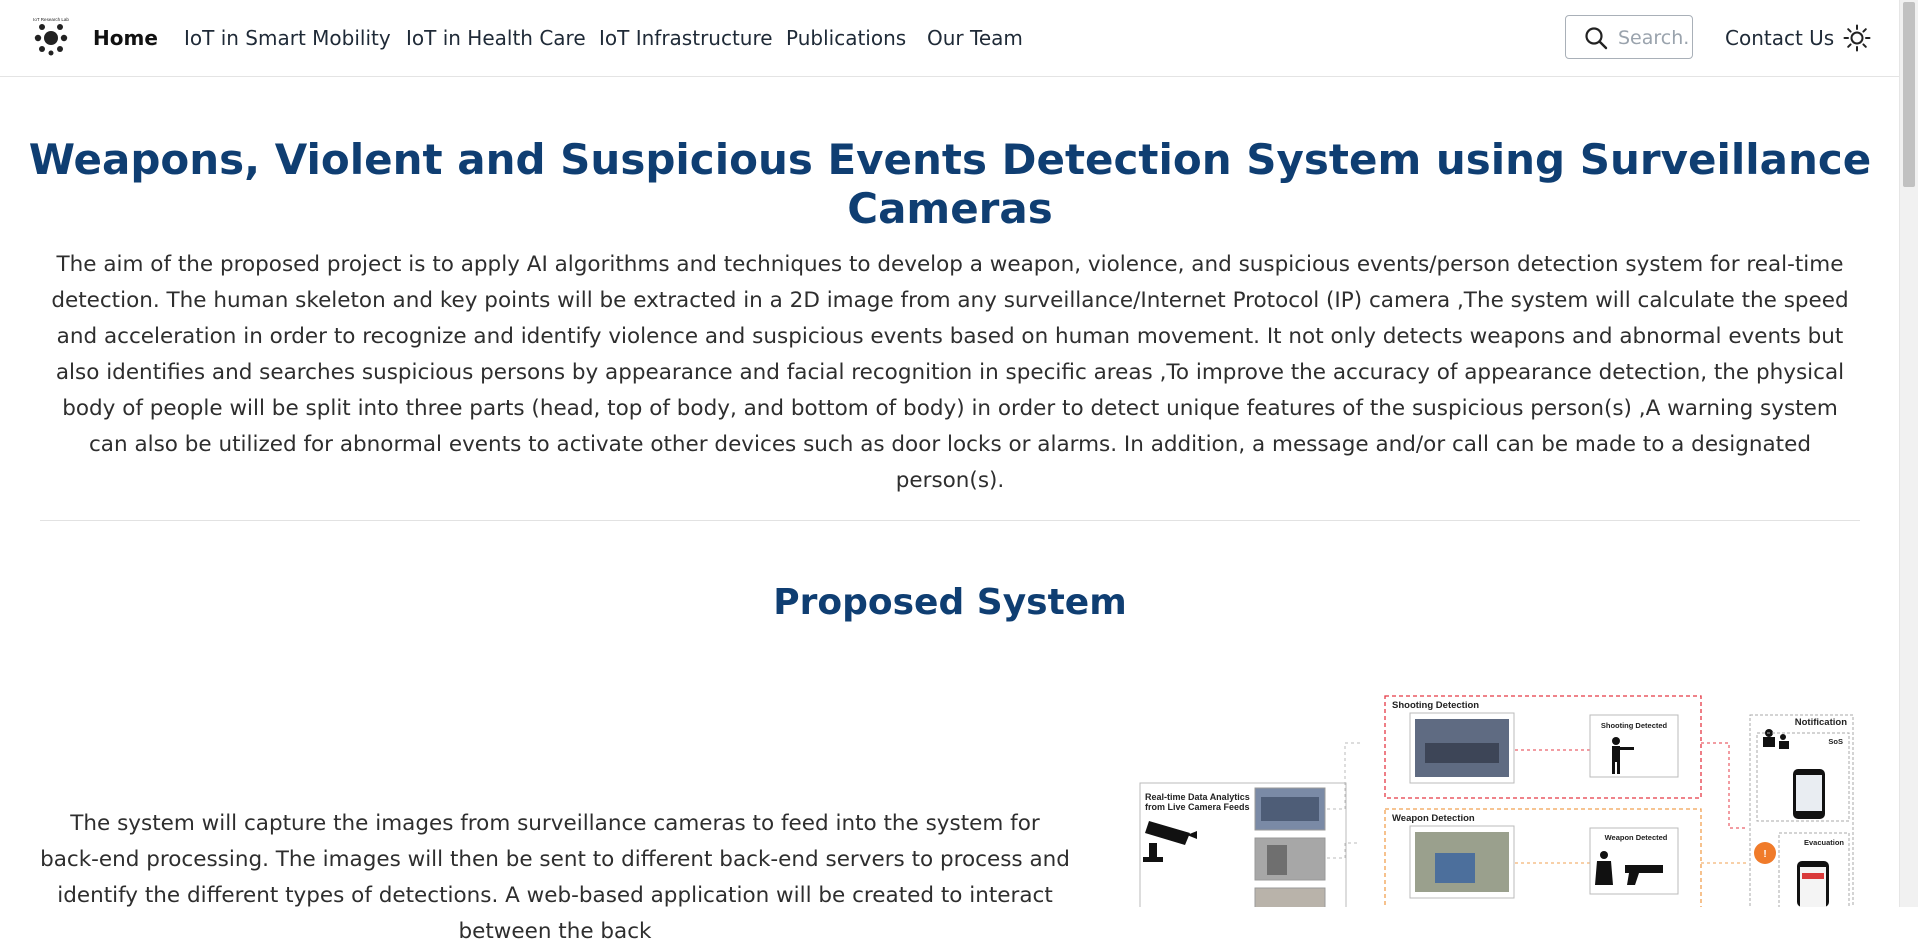 The height and width of the screenshot is (950, 1918). What do you see at coordinates (1824, 842) in the screenshot?
I see `evacuation-label: Evacuation` at bounding box center [1824, 842].